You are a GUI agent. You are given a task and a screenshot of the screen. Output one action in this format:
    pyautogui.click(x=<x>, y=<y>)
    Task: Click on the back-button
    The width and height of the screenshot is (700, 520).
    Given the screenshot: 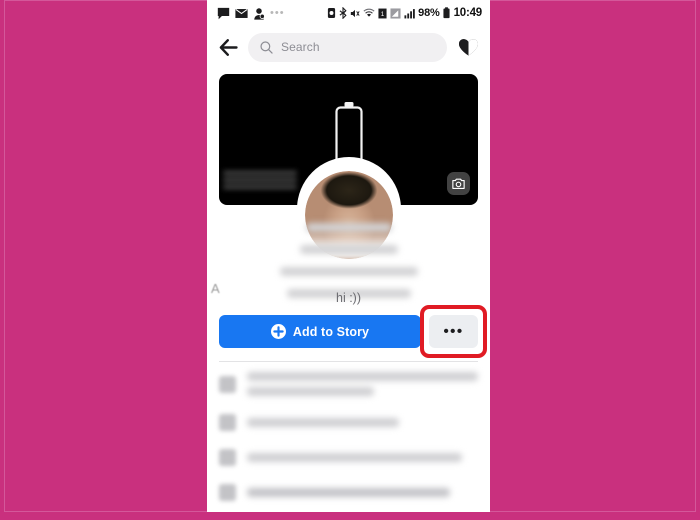 What is the action you would take?
    pyautogui.click(x=228, y=47)
    